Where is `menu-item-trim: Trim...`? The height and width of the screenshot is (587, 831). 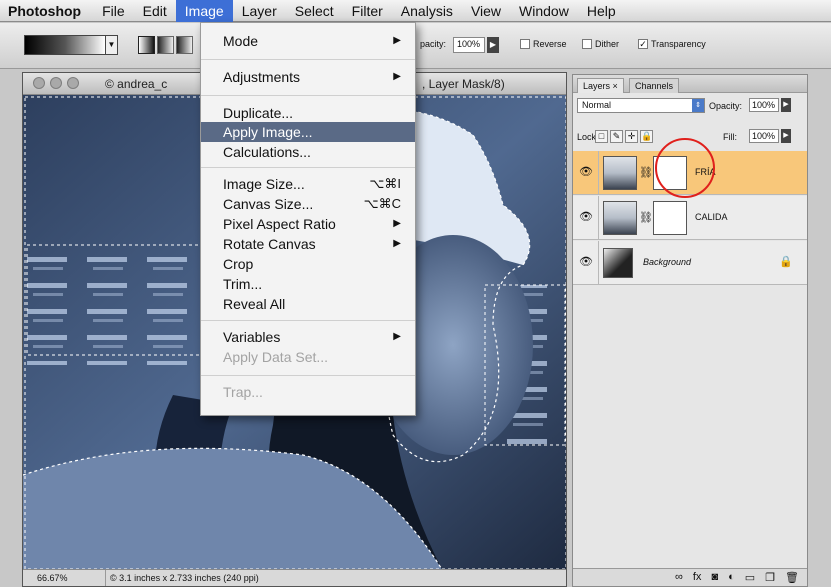
menu-item-trim: Trim... is located at coordinates (308, 284).